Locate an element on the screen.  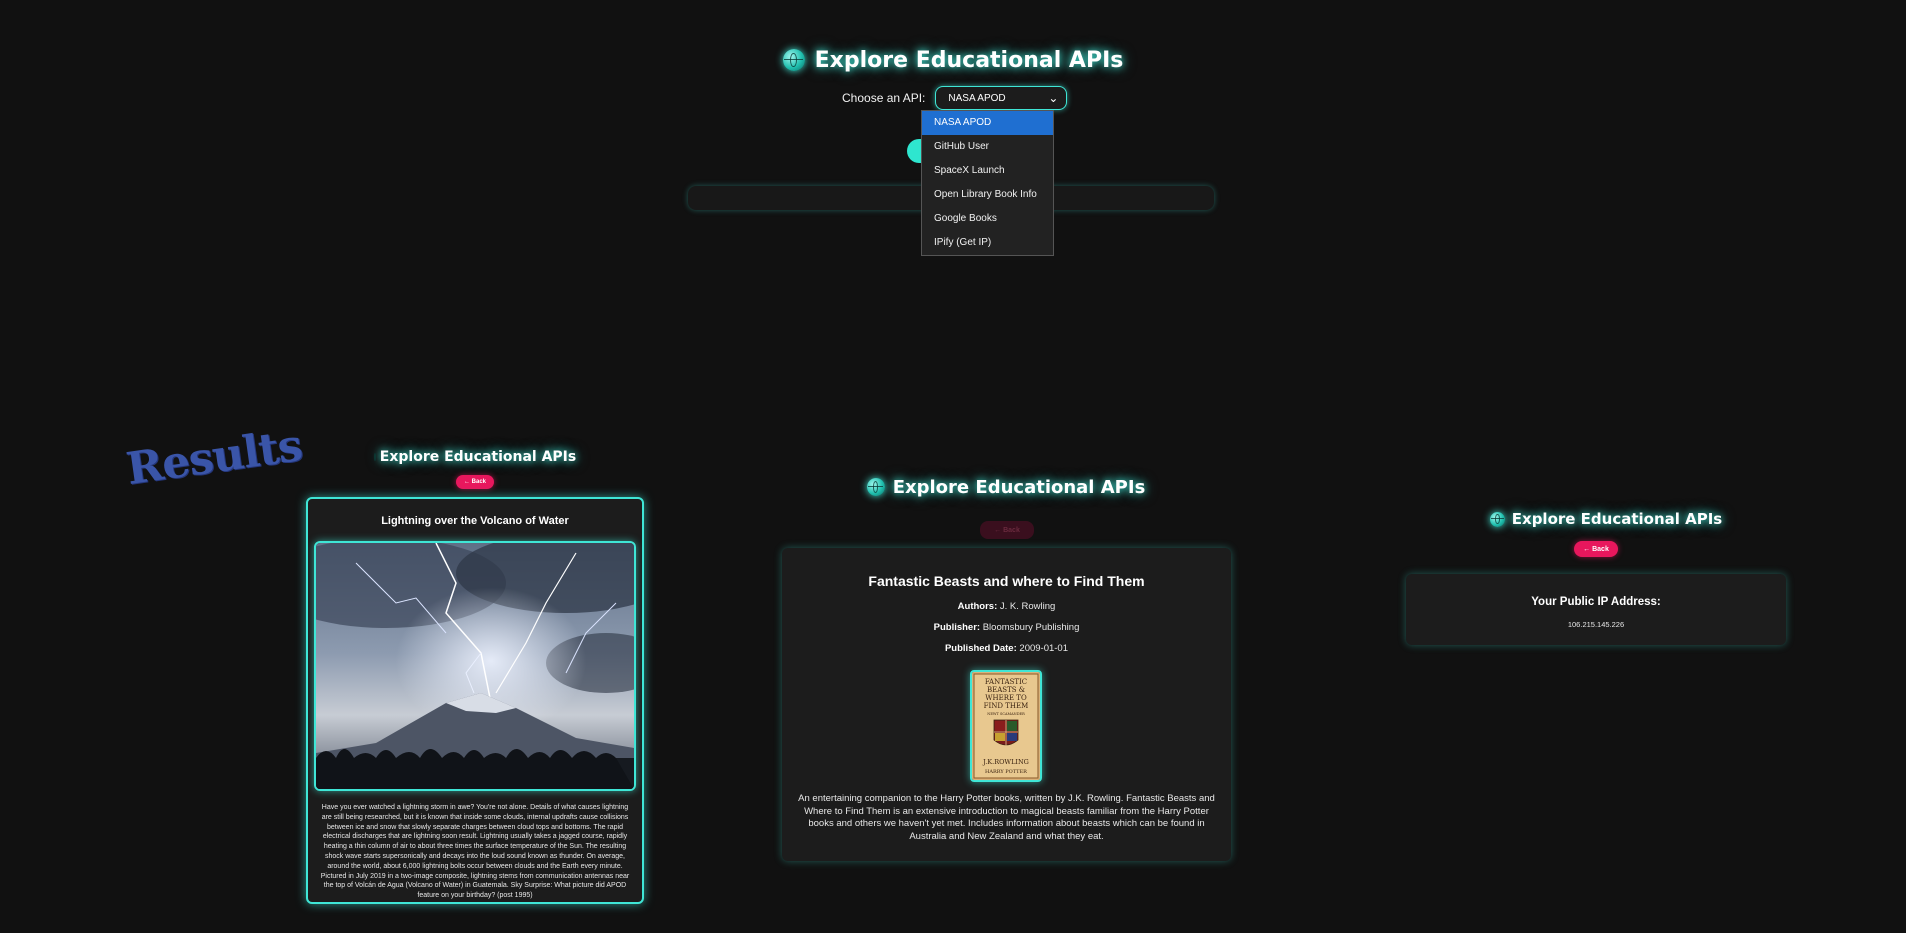
ip-title: Your Public IP Address: is located at coordinates (1596, 602).